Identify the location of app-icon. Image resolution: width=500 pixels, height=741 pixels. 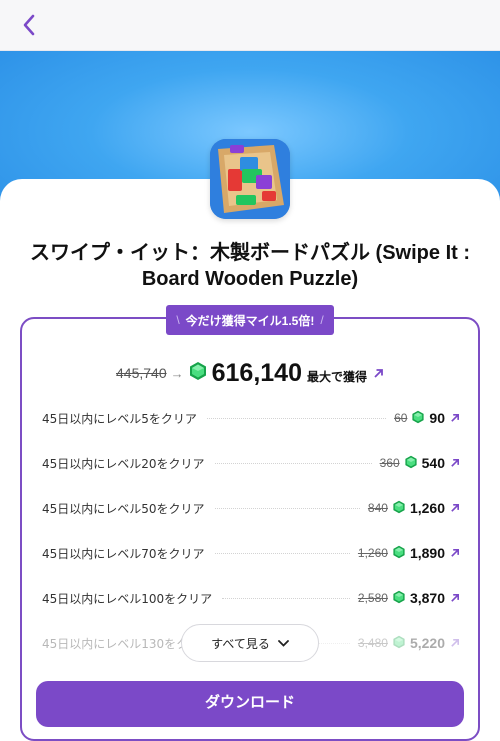
(250, 179).